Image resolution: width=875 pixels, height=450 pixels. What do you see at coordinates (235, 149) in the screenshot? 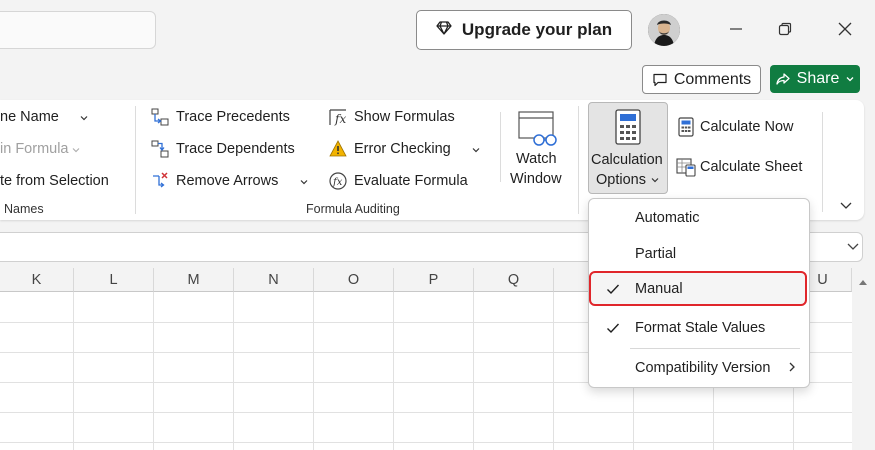
I see `trace-dependents-label: Trace Dependents` at bounding box center [235, 149].